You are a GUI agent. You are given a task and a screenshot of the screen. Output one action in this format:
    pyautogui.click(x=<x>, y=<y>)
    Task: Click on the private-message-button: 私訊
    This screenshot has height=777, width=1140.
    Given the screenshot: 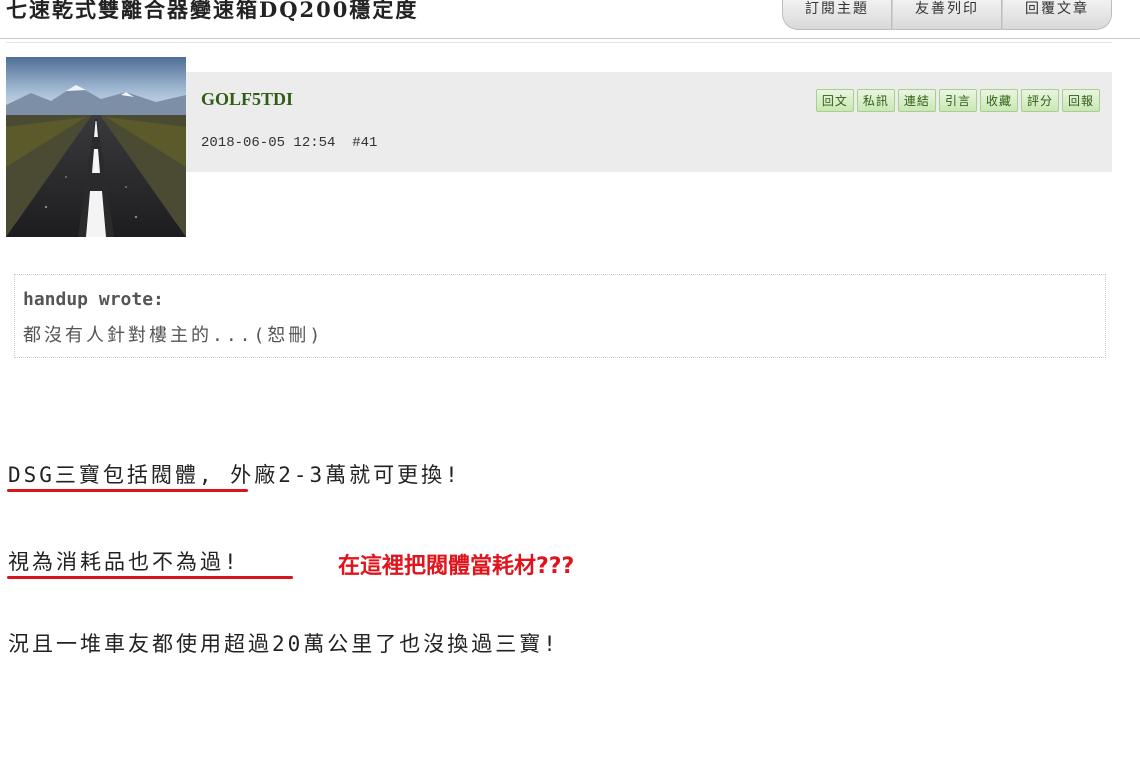 What is the action you would take?
    pyautogui.click(x=875, y=100)
    